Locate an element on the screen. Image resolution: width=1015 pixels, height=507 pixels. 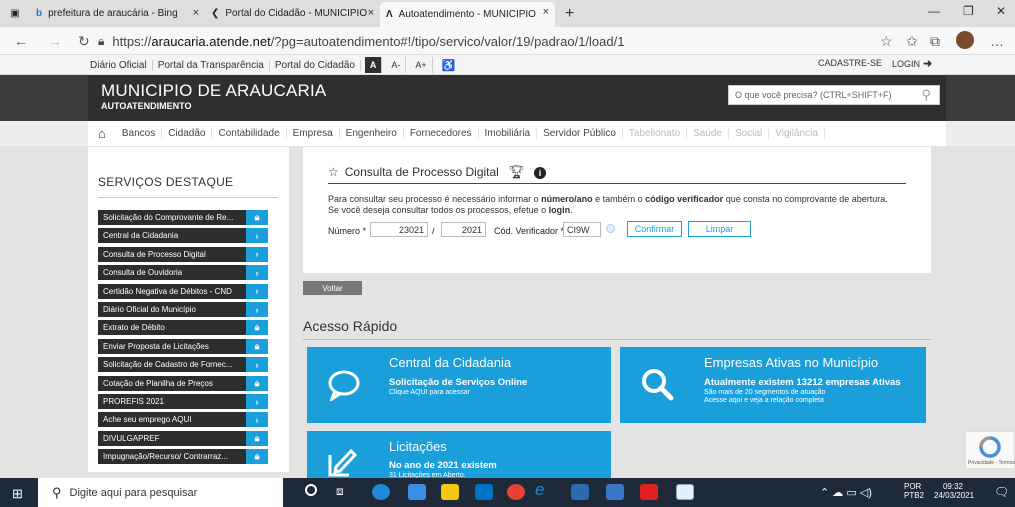
document-icon is located at coordinates (685, 492).